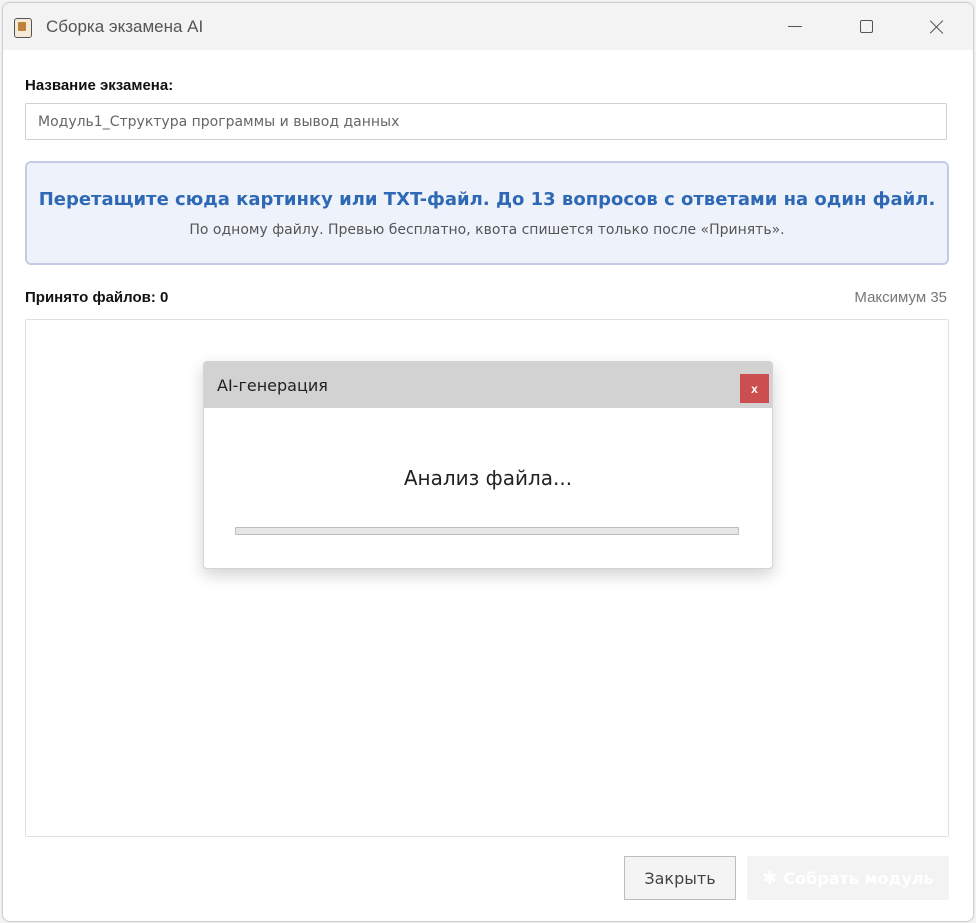 Image resolution: width=976 pixels, height=923 pixels. What do you see at coordinates (900, 297) in the screenshot?
I see `max-files-label: Максимум 35` at bounding box center [900, 297].